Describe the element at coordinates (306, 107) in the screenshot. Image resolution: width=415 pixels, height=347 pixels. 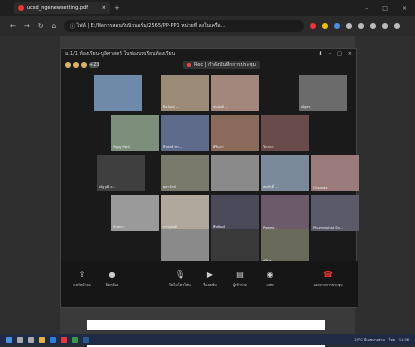
I see `participant-name: ณัฐพร` at that location.